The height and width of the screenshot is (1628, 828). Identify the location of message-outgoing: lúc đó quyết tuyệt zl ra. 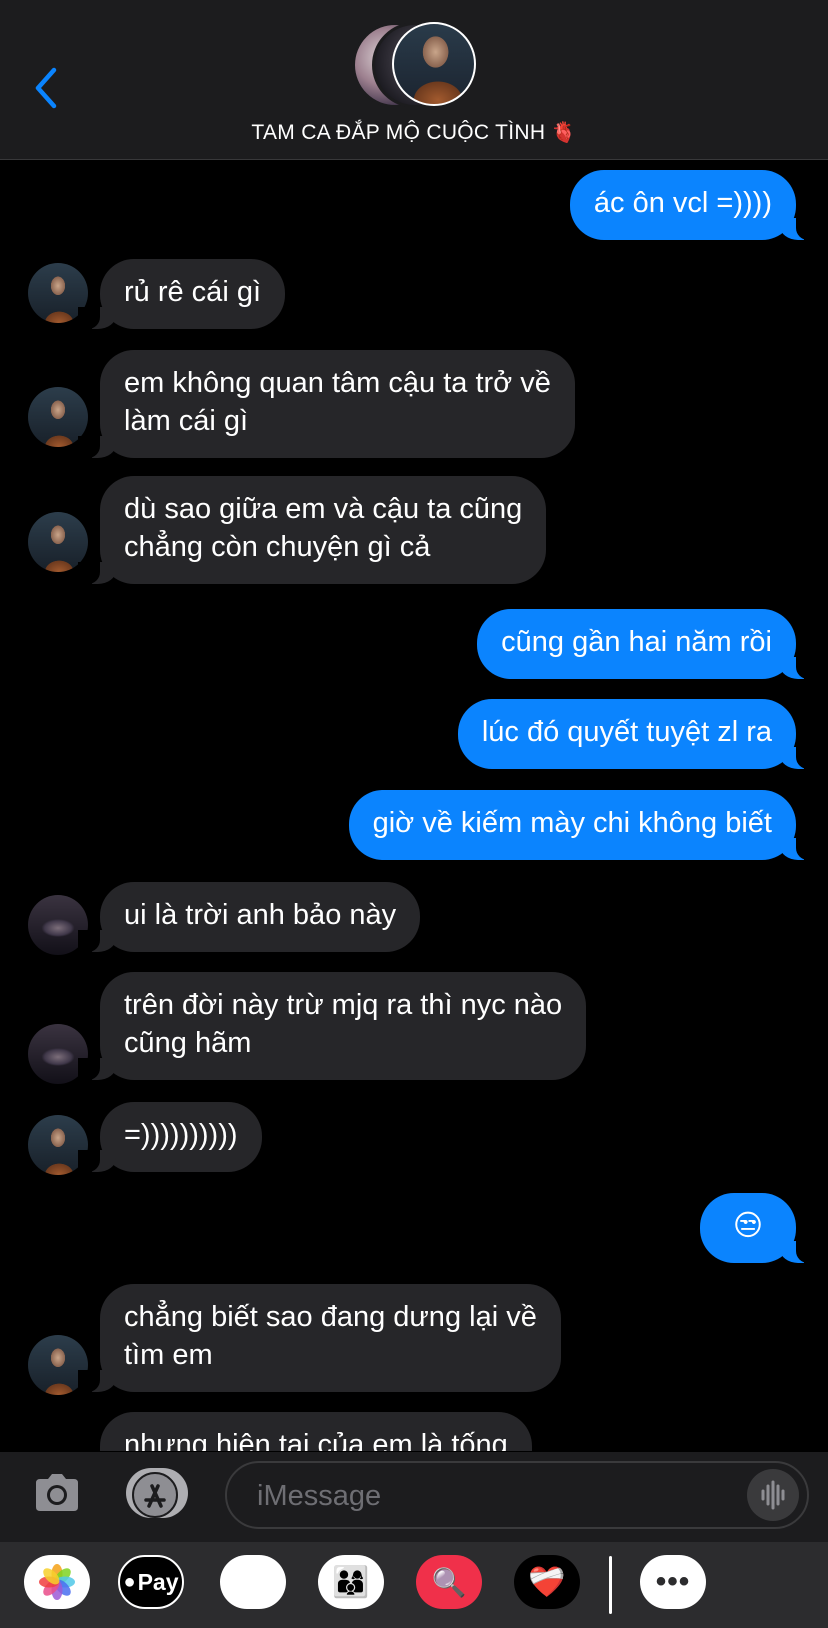
(638, 734).